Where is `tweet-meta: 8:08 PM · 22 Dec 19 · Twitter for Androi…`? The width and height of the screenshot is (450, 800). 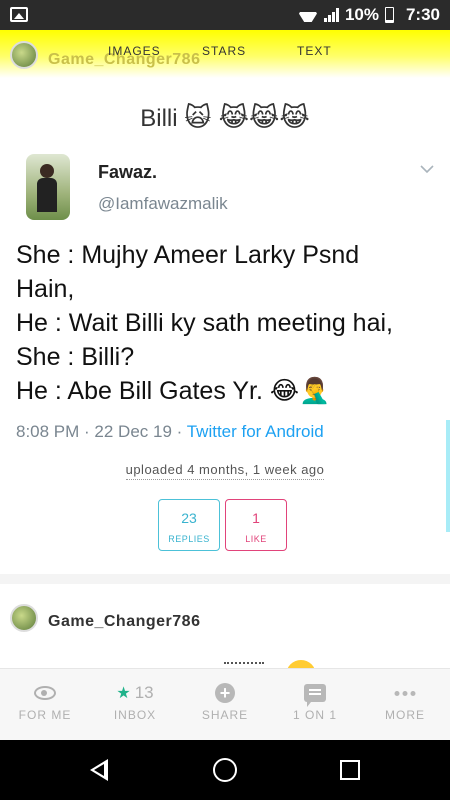 tweet-meta: 8:08 PM · 22 Dec 19 · Twitter for Androi… is located at coordinates (170, 432).